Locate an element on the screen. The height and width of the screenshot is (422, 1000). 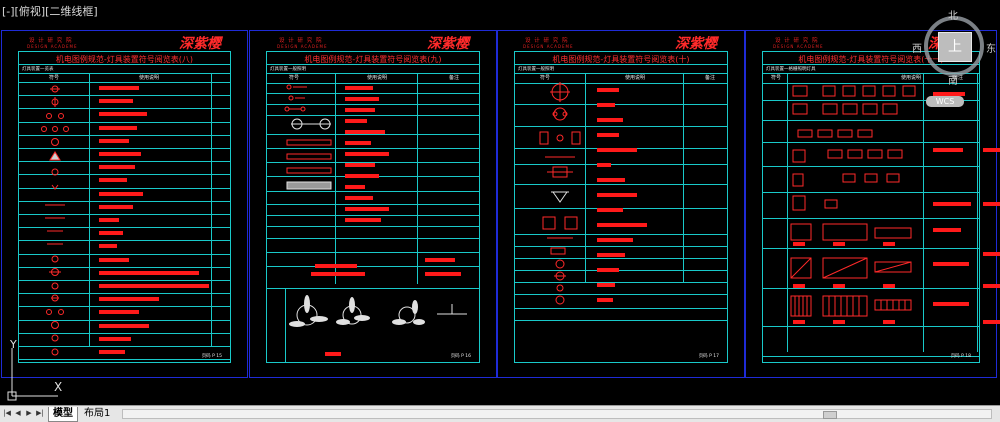
page-number: 页码 P 16 is located at coordinates (461, 356).